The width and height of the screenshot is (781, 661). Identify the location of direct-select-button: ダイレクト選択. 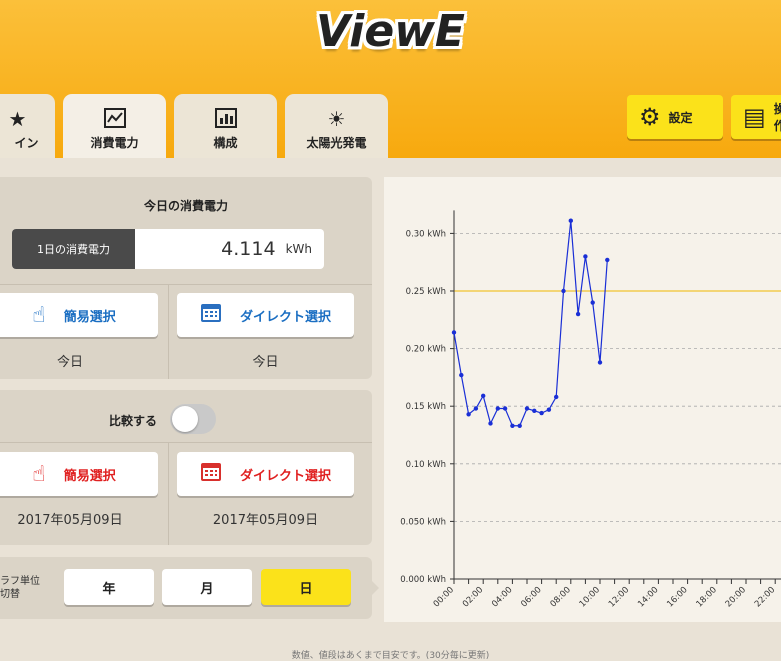
(265, 315).